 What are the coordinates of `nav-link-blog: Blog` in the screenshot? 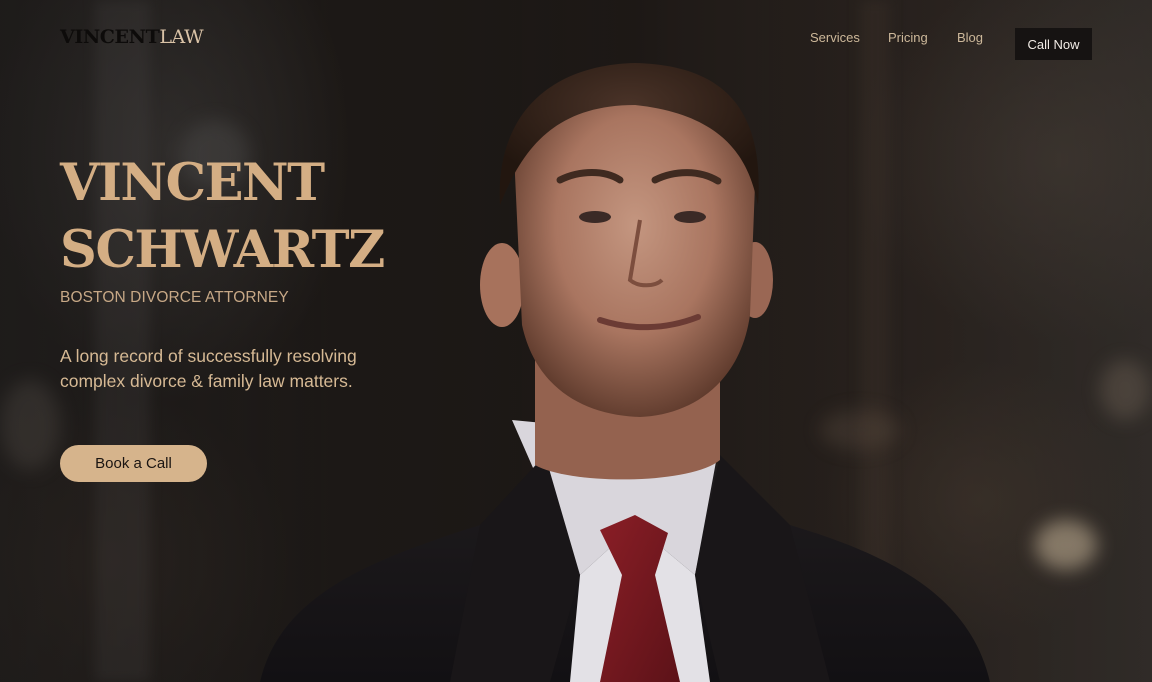 It's located at (970, 38).